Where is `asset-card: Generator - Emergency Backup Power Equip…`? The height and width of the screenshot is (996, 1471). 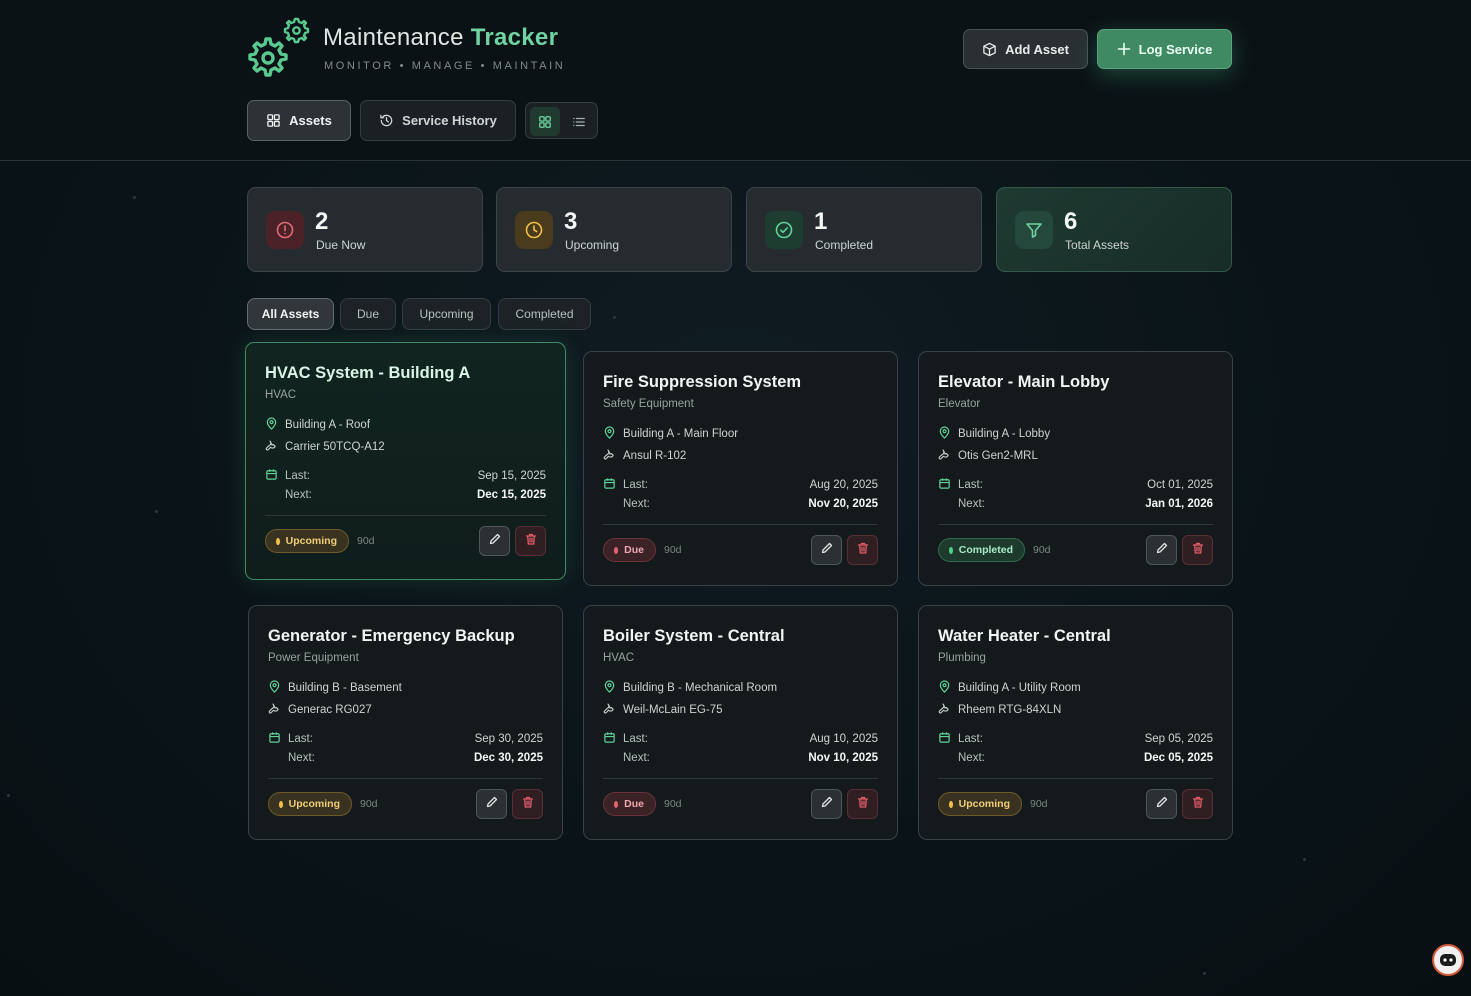
asset-card: Generator - Emergency Backup Power Equip… is located at coordinates (405, 722).